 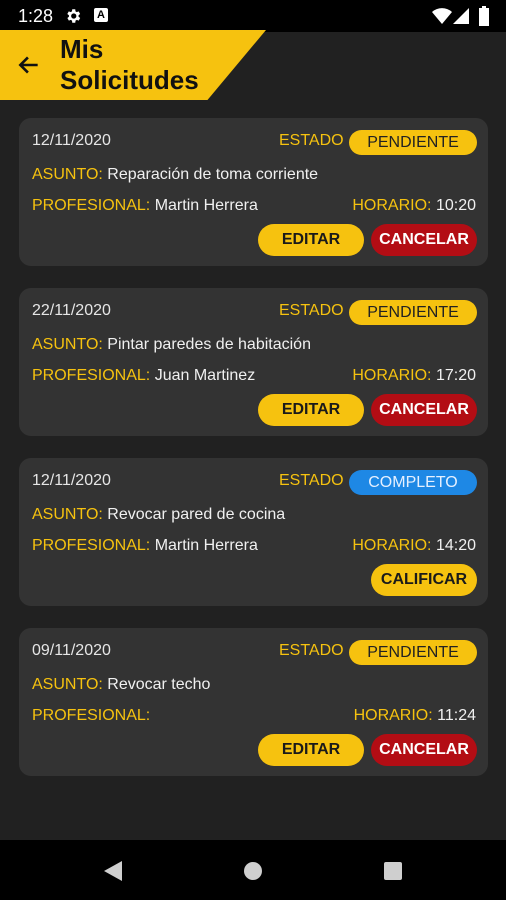 I want to click on horario-row: HORARIO: 17:20, so click(x=414, y=376).